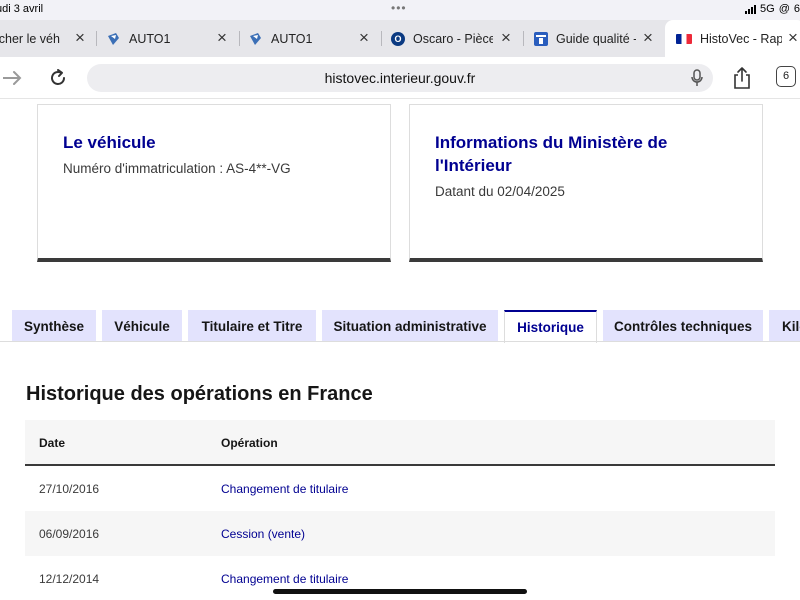 This screenshot has height=600, width=800. What do you see at coordinates (54, 326) in the screenshot?
I see `tab-synthese: Synthèse` at bounding box center [54, 326].